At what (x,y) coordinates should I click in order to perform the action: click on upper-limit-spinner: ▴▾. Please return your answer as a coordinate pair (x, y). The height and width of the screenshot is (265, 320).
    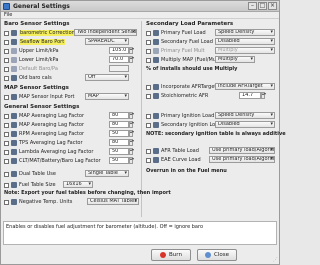
    Looking at the image, I should click on (131, 50).